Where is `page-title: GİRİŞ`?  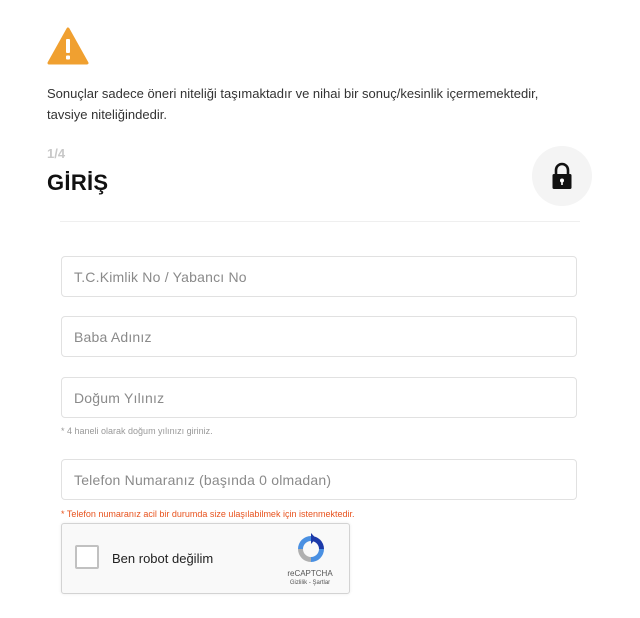
page-title: GİRİŞ is located at coordinates (78, 182).